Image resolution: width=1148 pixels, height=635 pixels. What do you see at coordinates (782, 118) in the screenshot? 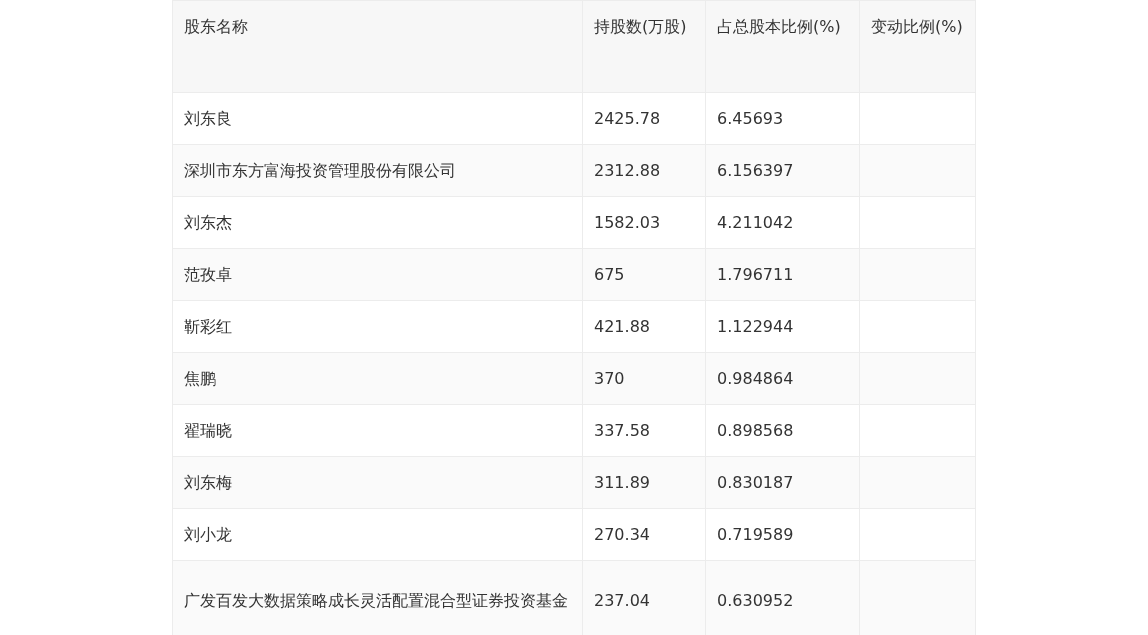
I see `table-cell: 6.45693` at bounding box center [782, 118].